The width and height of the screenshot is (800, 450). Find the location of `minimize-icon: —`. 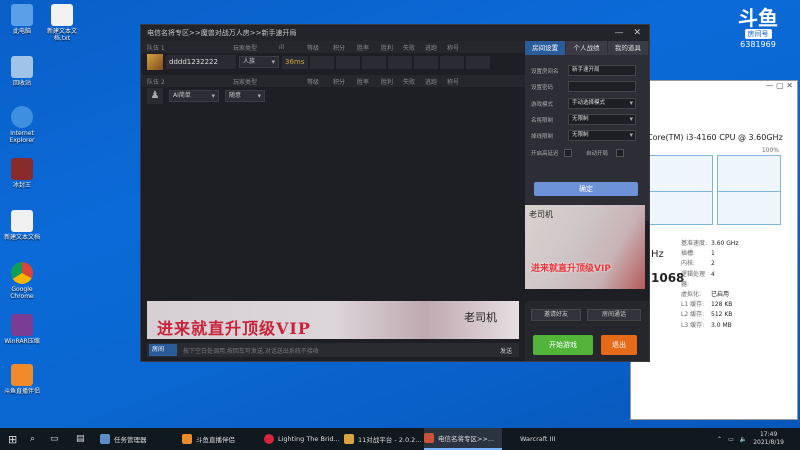

minimize-icon: — is located at coordinates (618, 33).